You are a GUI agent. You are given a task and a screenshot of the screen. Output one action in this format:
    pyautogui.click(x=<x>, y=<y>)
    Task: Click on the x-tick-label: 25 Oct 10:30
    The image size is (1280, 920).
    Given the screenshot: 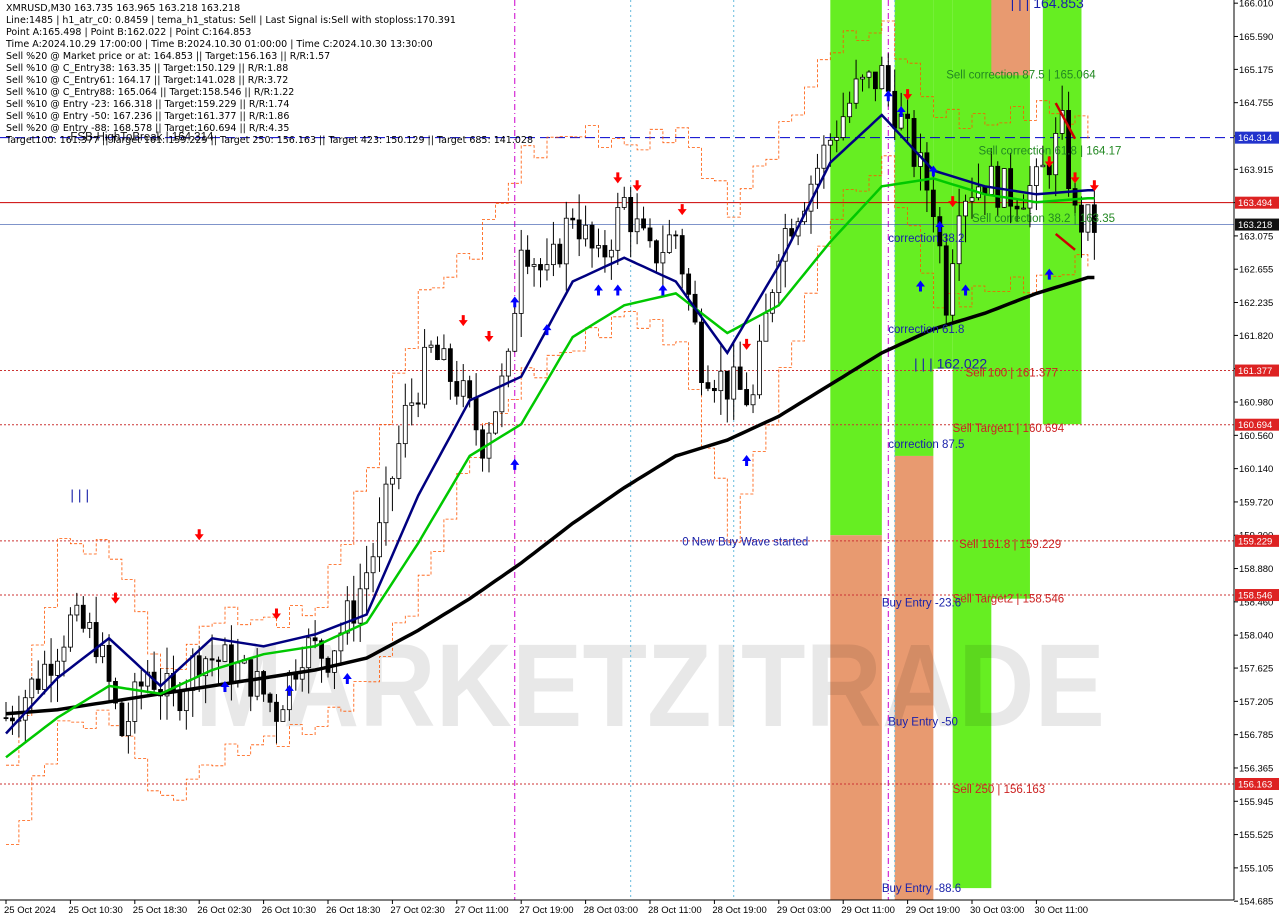 What is the action you would take?
    pyautogui.click(x=95, y=910)
    